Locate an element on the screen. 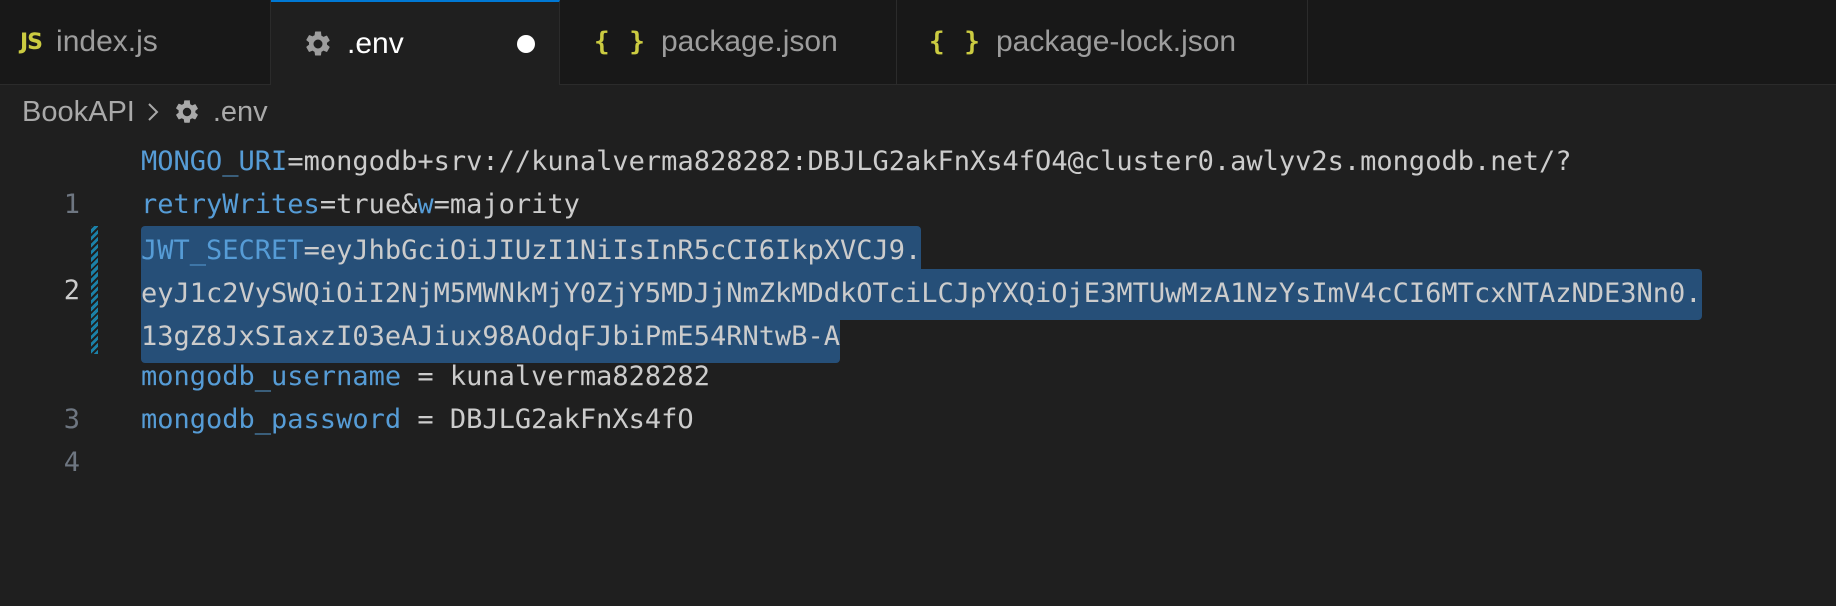  env-key: mongodb_username is located at coordinates (271, 376).